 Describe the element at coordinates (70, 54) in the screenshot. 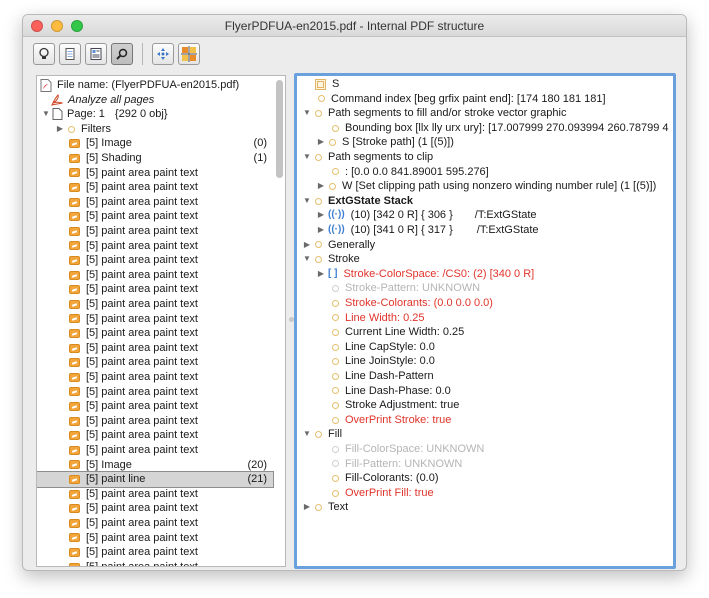

I see `page-button` at that location.